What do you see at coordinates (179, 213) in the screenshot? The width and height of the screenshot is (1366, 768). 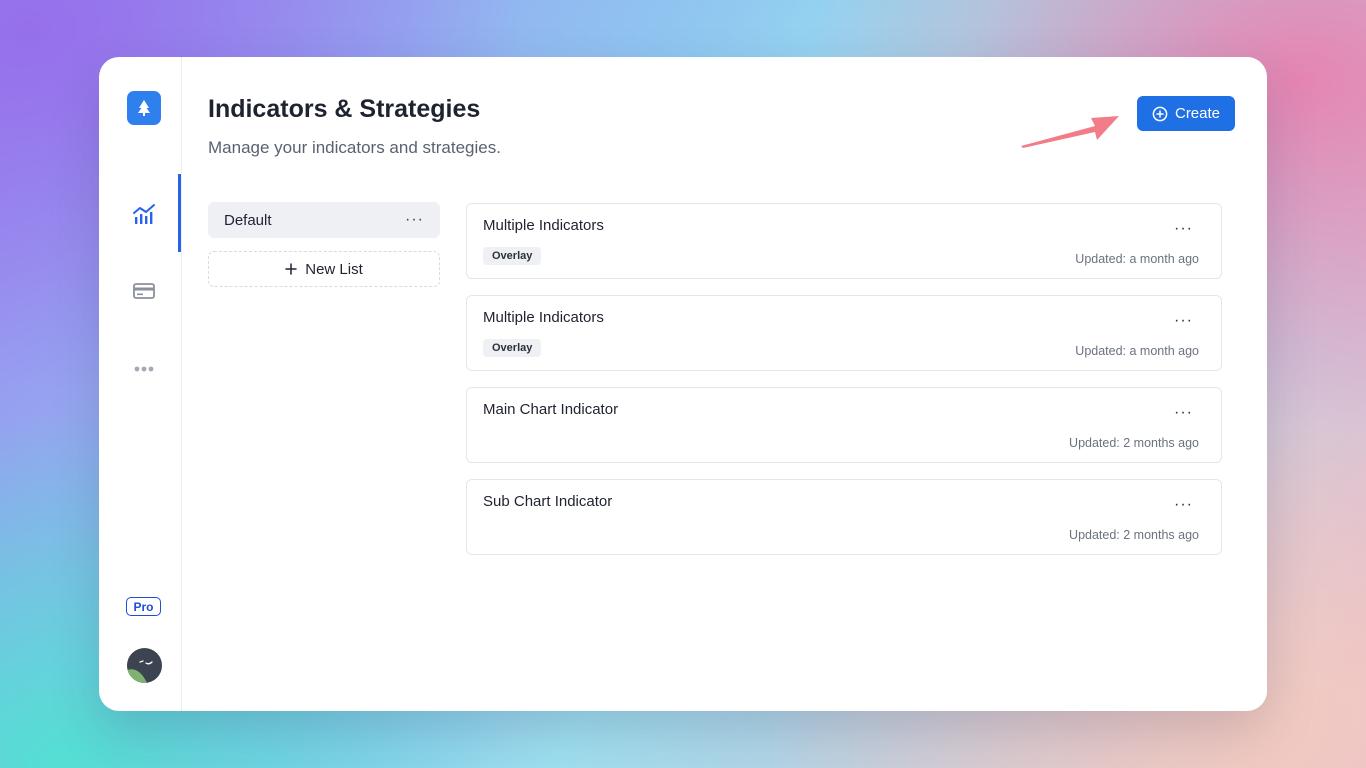 I see `active-nav-indicator` at bounding box center [179, 213].